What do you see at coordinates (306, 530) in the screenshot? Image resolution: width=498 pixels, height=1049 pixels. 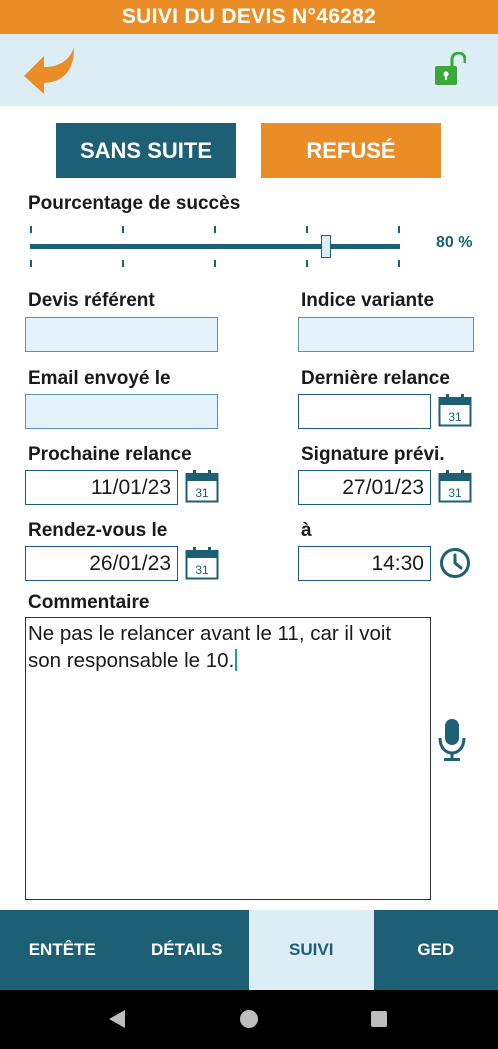 I see `rendez-vous-heure-label: à` at bounding box center [306, 530].